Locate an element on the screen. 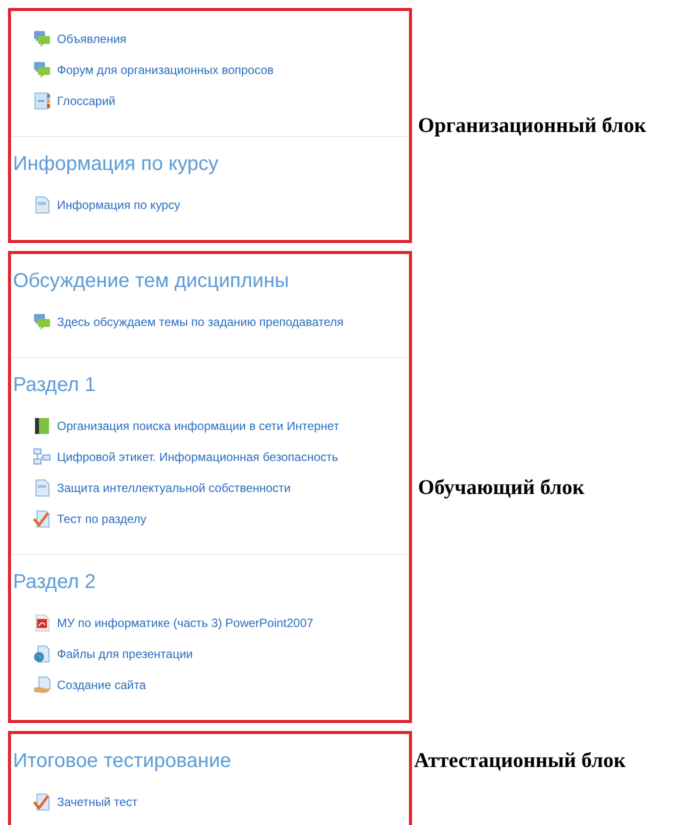  section-title: Информация по курсу is located at coordinates (116, 164).